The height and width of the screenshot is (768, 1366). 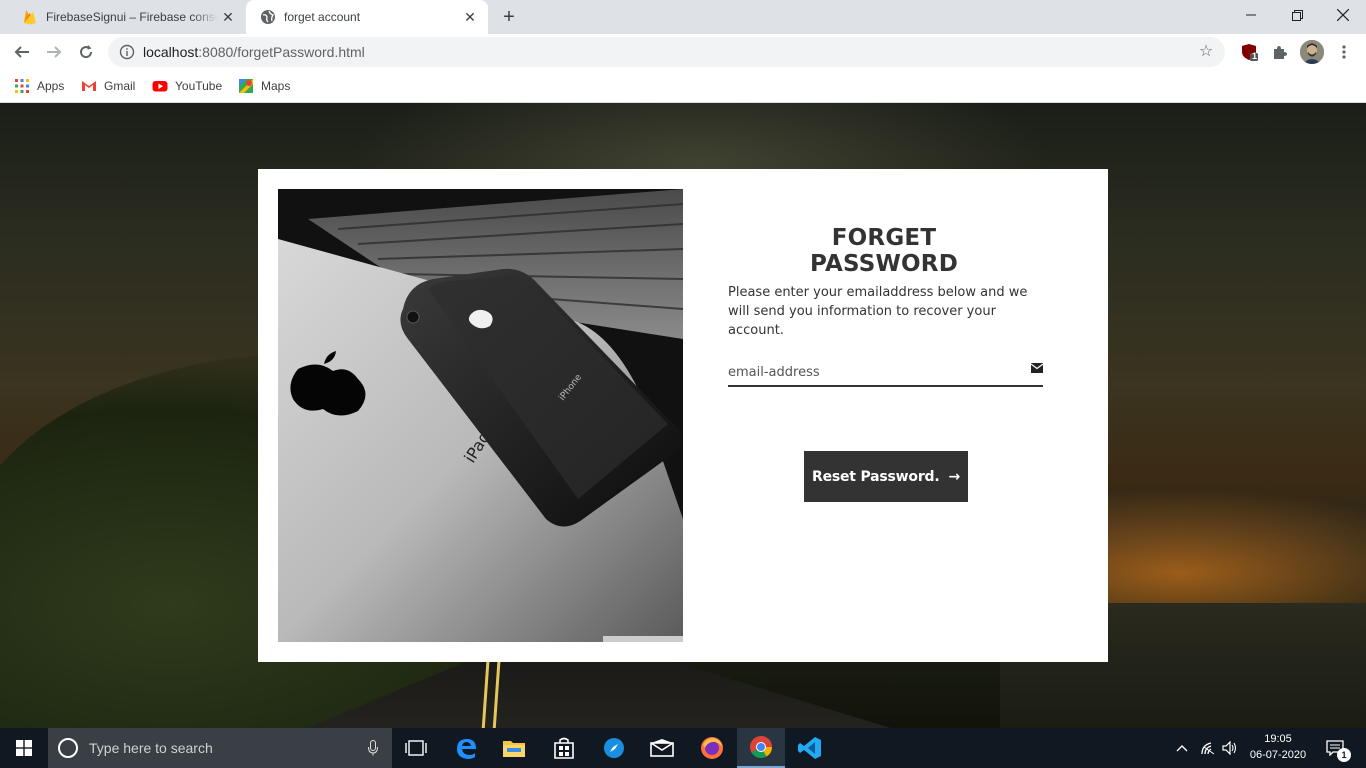 I want to click on browser-toolbar: localhost:8080/forgetPassword.html ☆ 1, so click(x=683, y=52).